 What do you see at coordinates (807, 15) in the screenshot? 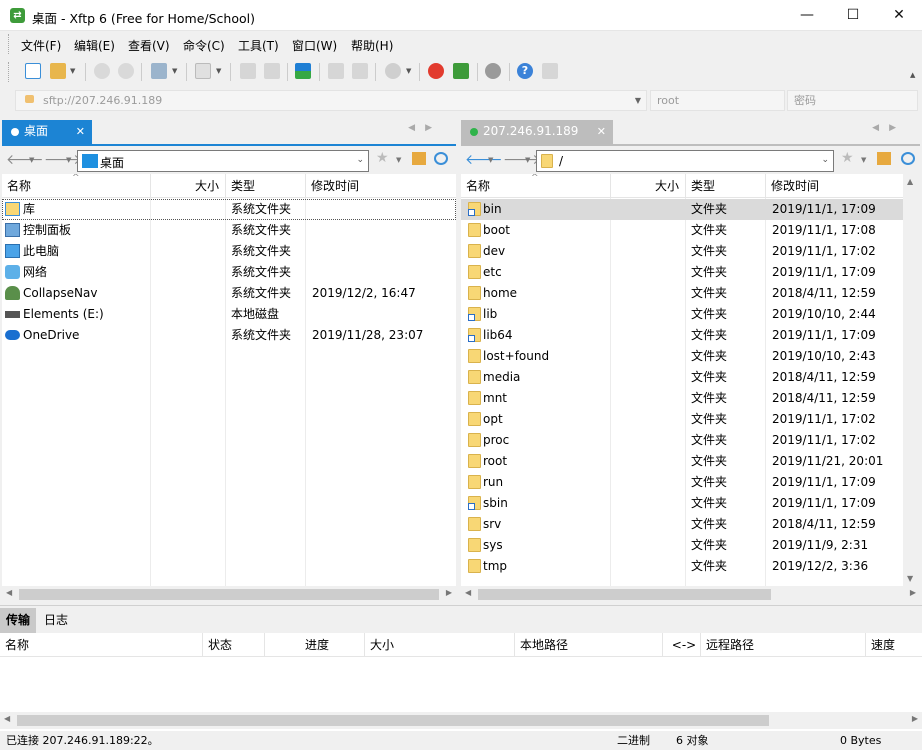
I see `minimize-button: —` at bounding box center [807, 15].